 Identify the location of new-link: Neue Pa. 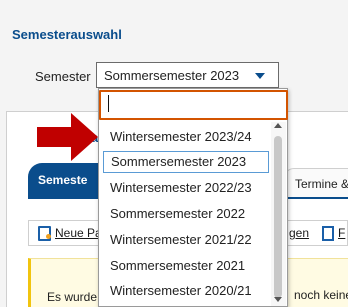
(78, 233).